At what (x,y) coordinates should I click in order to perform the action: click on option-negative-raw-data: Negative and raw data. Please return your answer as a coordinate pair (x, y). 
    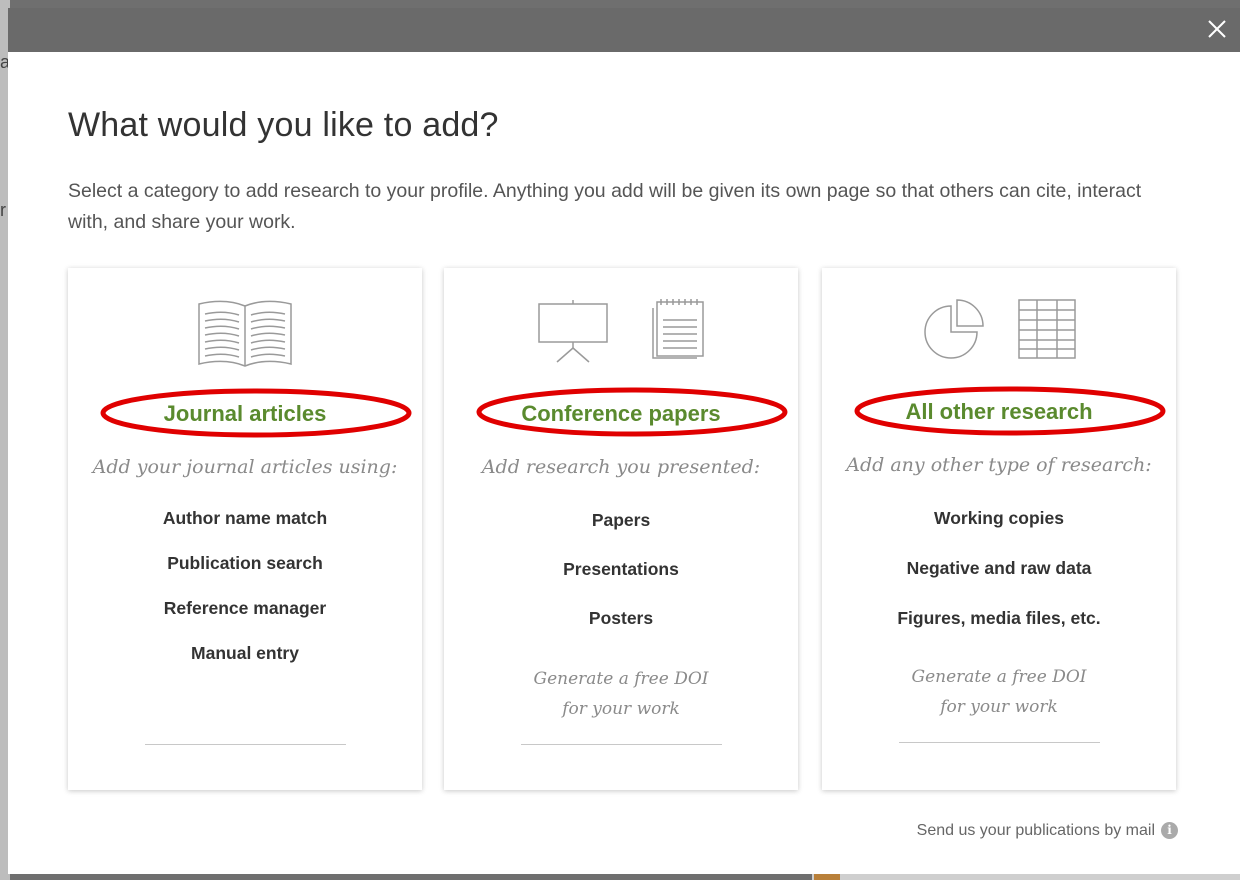
    Looking at the image, I should click on (999, 583).